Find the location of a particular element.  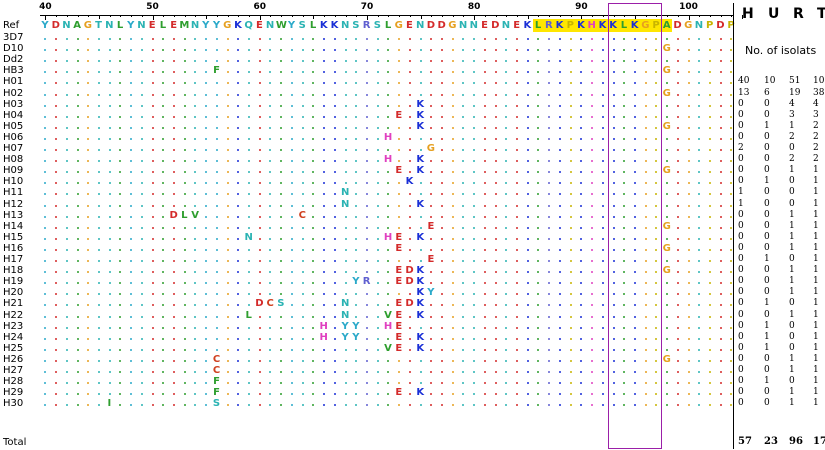

variant-residue: K is located at coordinates (420, 204).